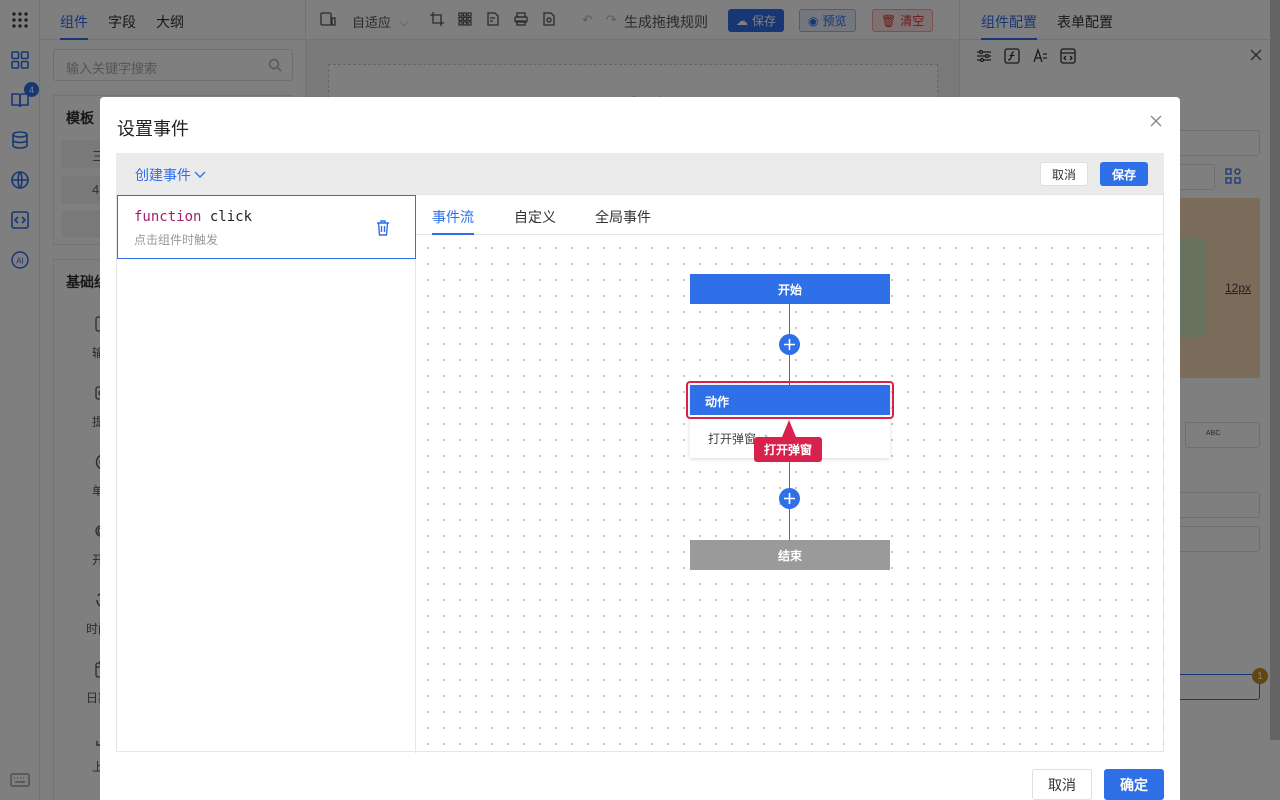  What do you see at coordinates (266, 227) in the screenshot?
I see `event-item-click: function click 点击组件时触发` at bounding box center [266, 227].